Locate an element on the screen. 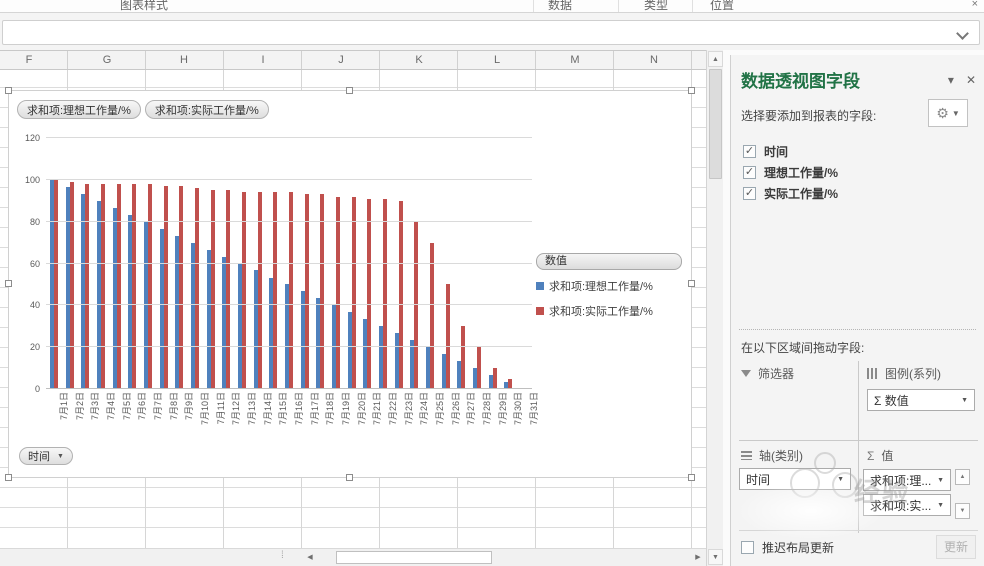 This screenshot has height=566, width=984. bar-series2-7月23日 is located at coordinates (400, 294).